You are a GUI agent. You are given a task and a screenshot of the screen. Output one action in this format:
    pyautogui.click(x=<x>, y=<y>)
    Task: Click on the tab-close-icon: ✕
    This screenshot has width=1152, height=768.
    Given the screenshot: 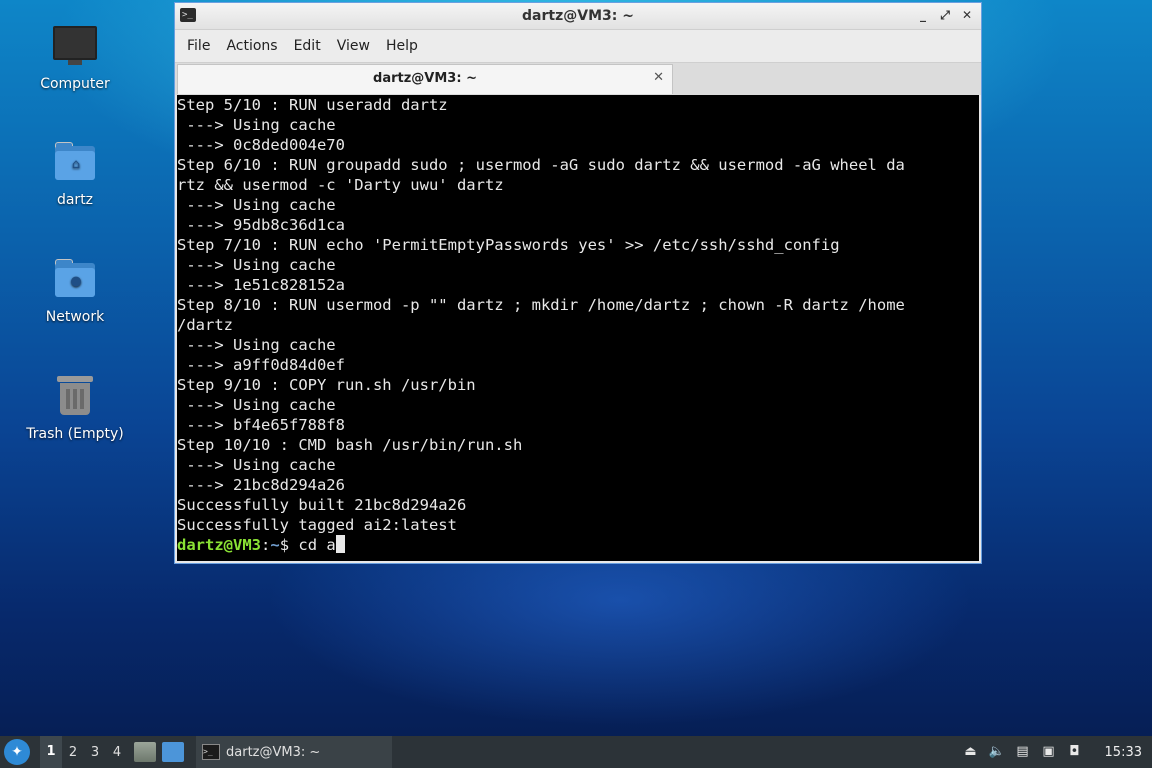 What is the action you would take?
    pyautogui.click(x=658, y=77)
    